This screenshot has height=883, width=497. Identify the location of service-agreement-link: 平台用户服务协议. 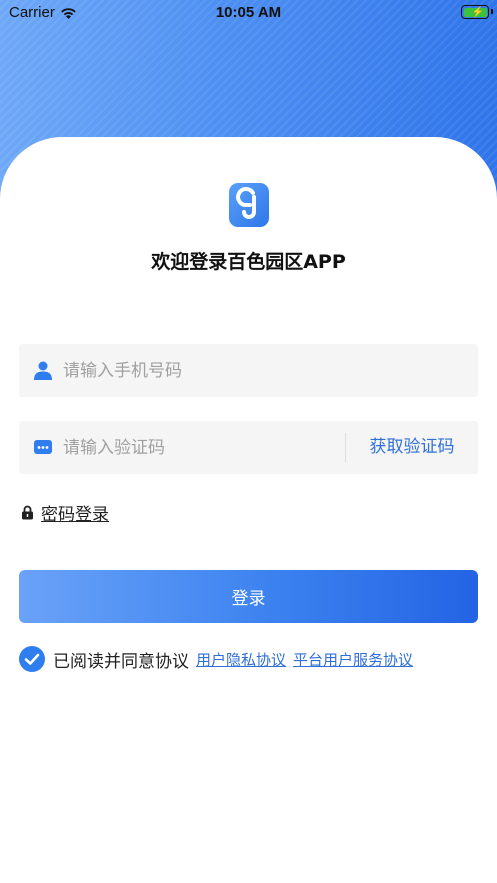
(353, 659).